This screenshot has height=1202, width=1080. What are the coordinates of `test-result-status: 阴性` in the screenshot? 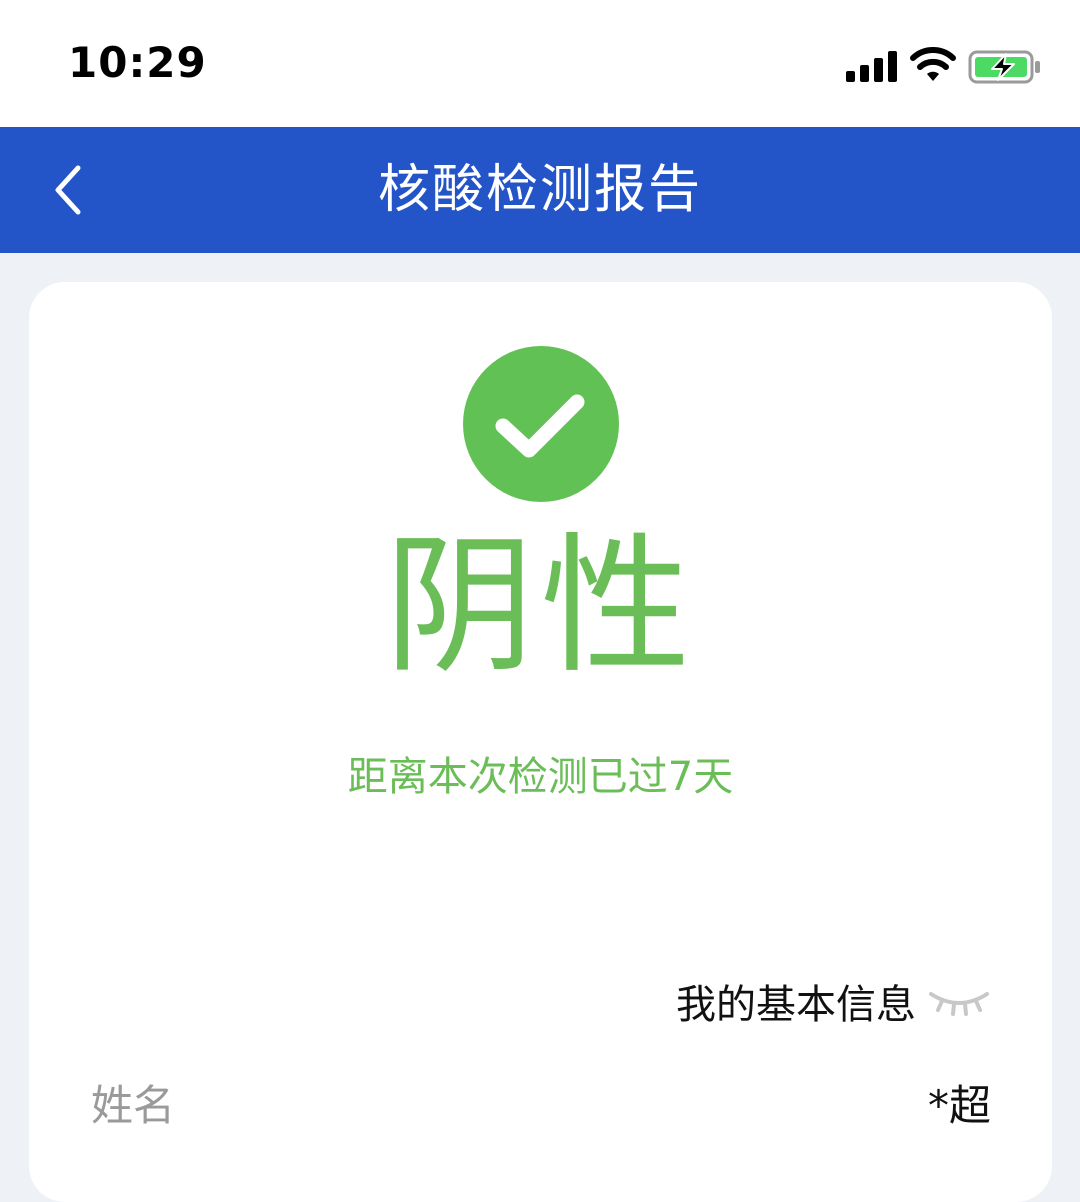 It's located at (540, 607).